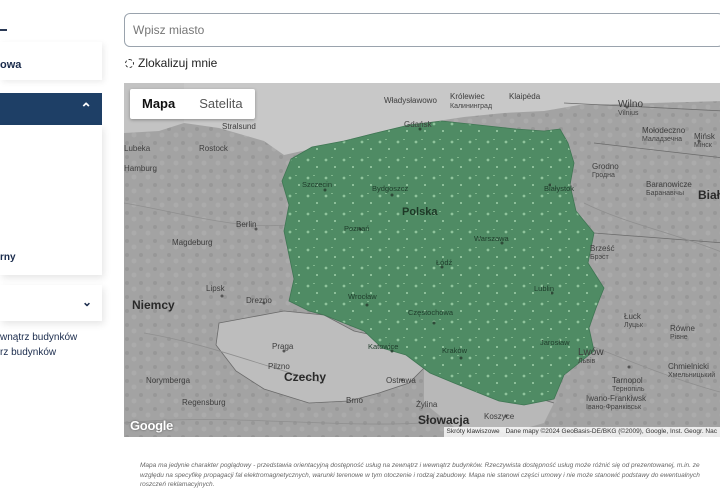 Image resolution: width=720 pixels, height=500 pixels. What do you see at coordinates (555, 342) in the screenshot?
I see `label-jaroslaw: Jarosław` at bounding box center [555, 342].